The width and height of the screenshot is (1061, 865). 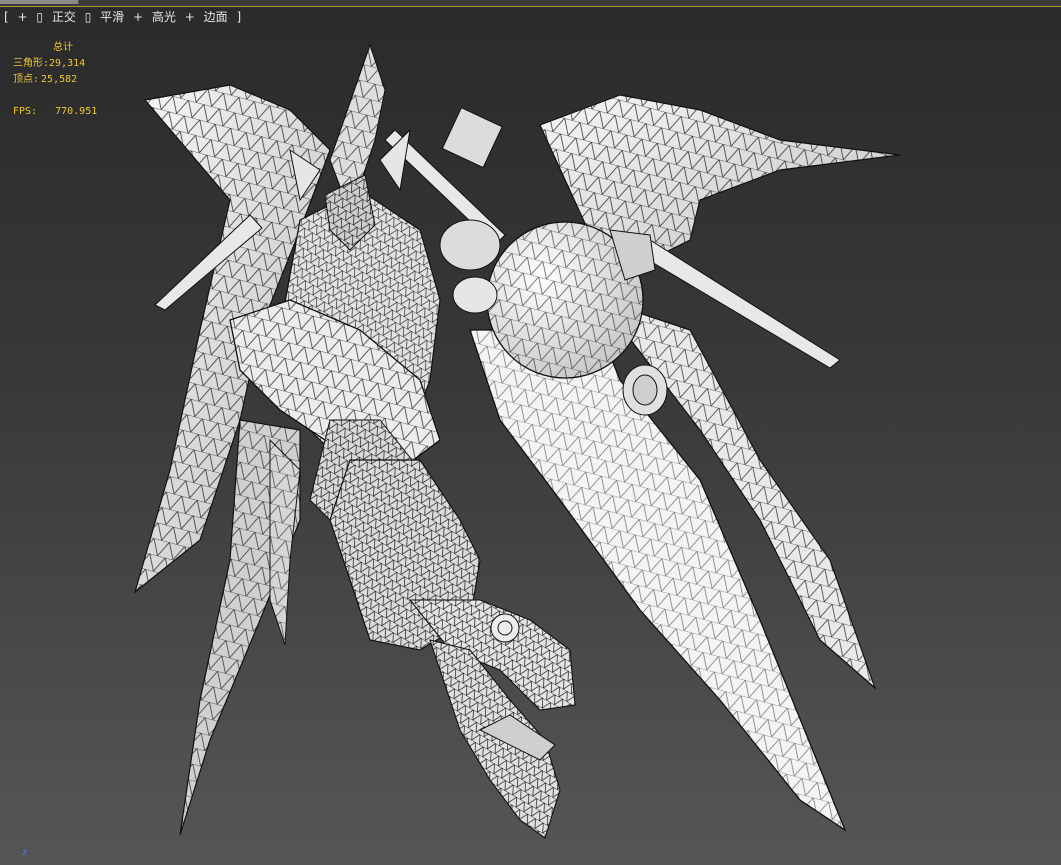 I want to click on lower-wing-blades, so click(x=285, y=542).